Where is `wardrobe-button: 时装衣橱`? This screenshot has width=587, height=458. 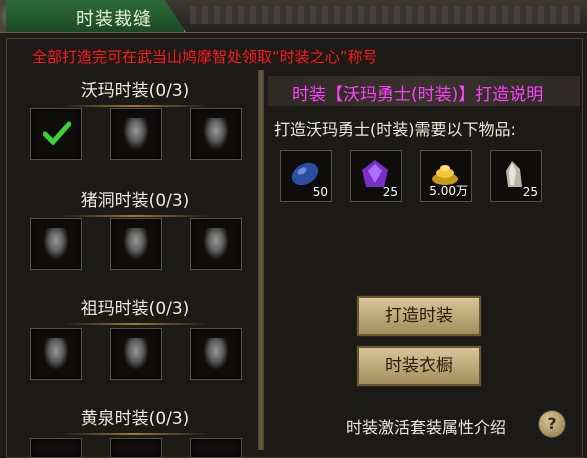
wardrobe-button: 时装衣橱 is located at coordinates (419, 366).